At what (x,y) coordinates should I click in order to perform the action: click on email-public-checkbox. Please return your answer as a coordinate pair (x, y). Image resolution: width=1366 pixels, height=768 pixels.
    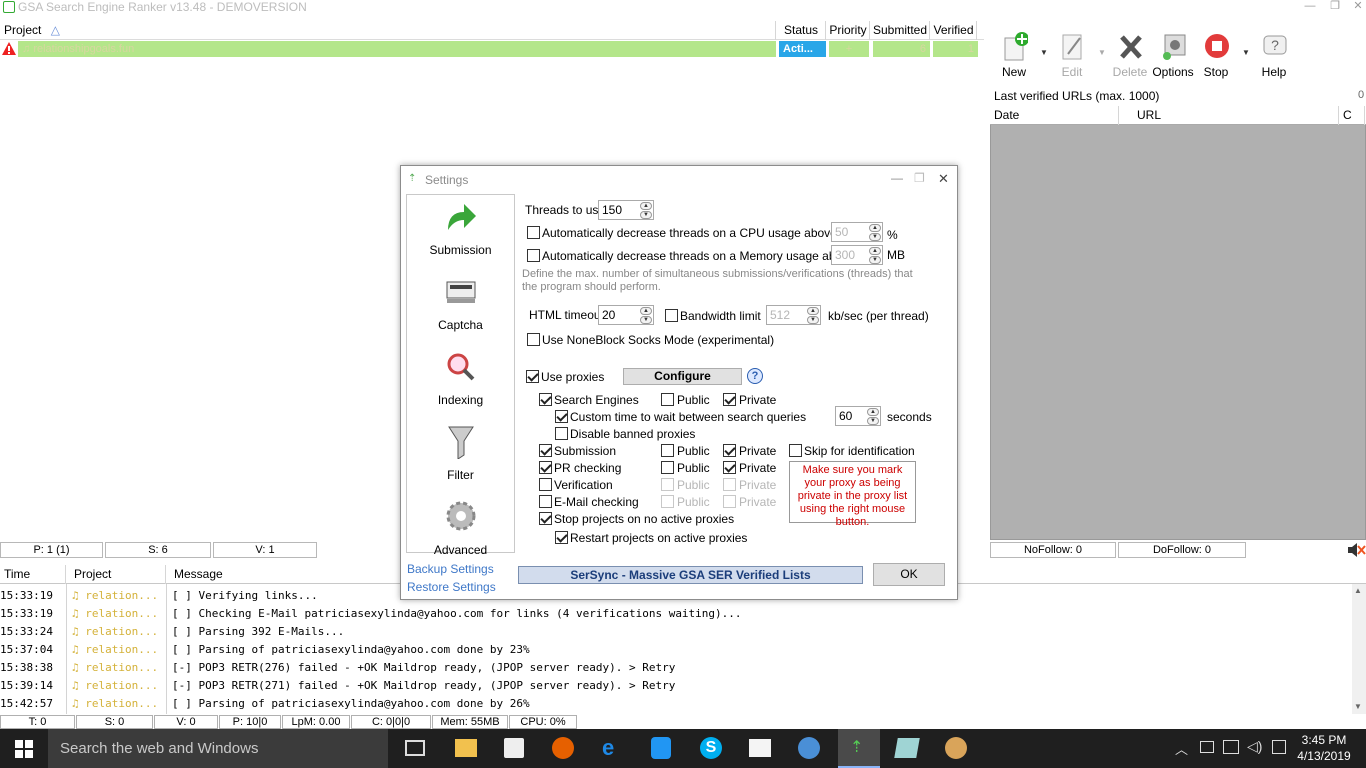
    Looking at the image, I should click on (667, 501).